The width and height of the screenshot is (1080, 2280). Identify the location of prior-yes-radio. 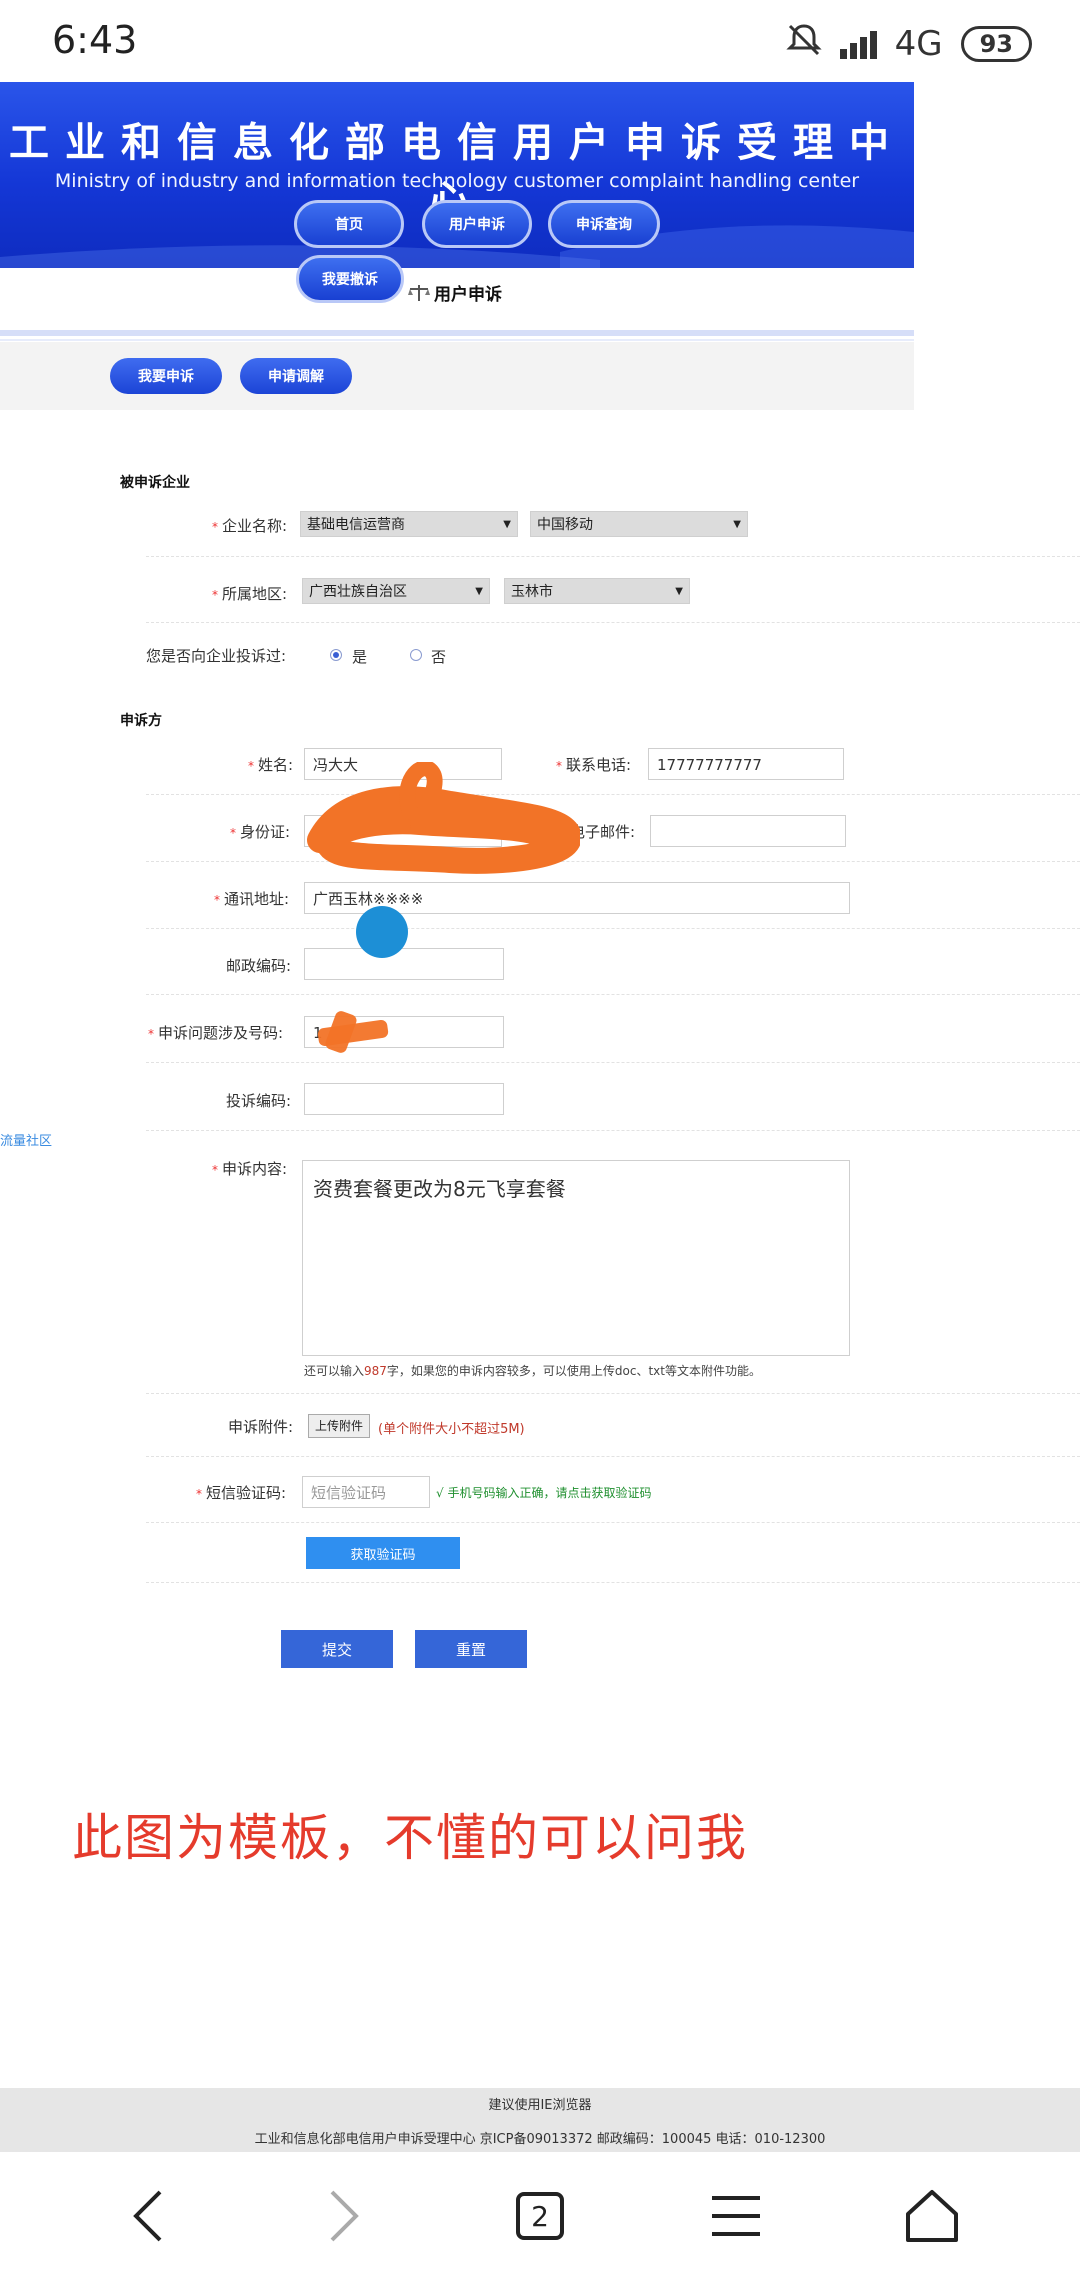
(336, 655).